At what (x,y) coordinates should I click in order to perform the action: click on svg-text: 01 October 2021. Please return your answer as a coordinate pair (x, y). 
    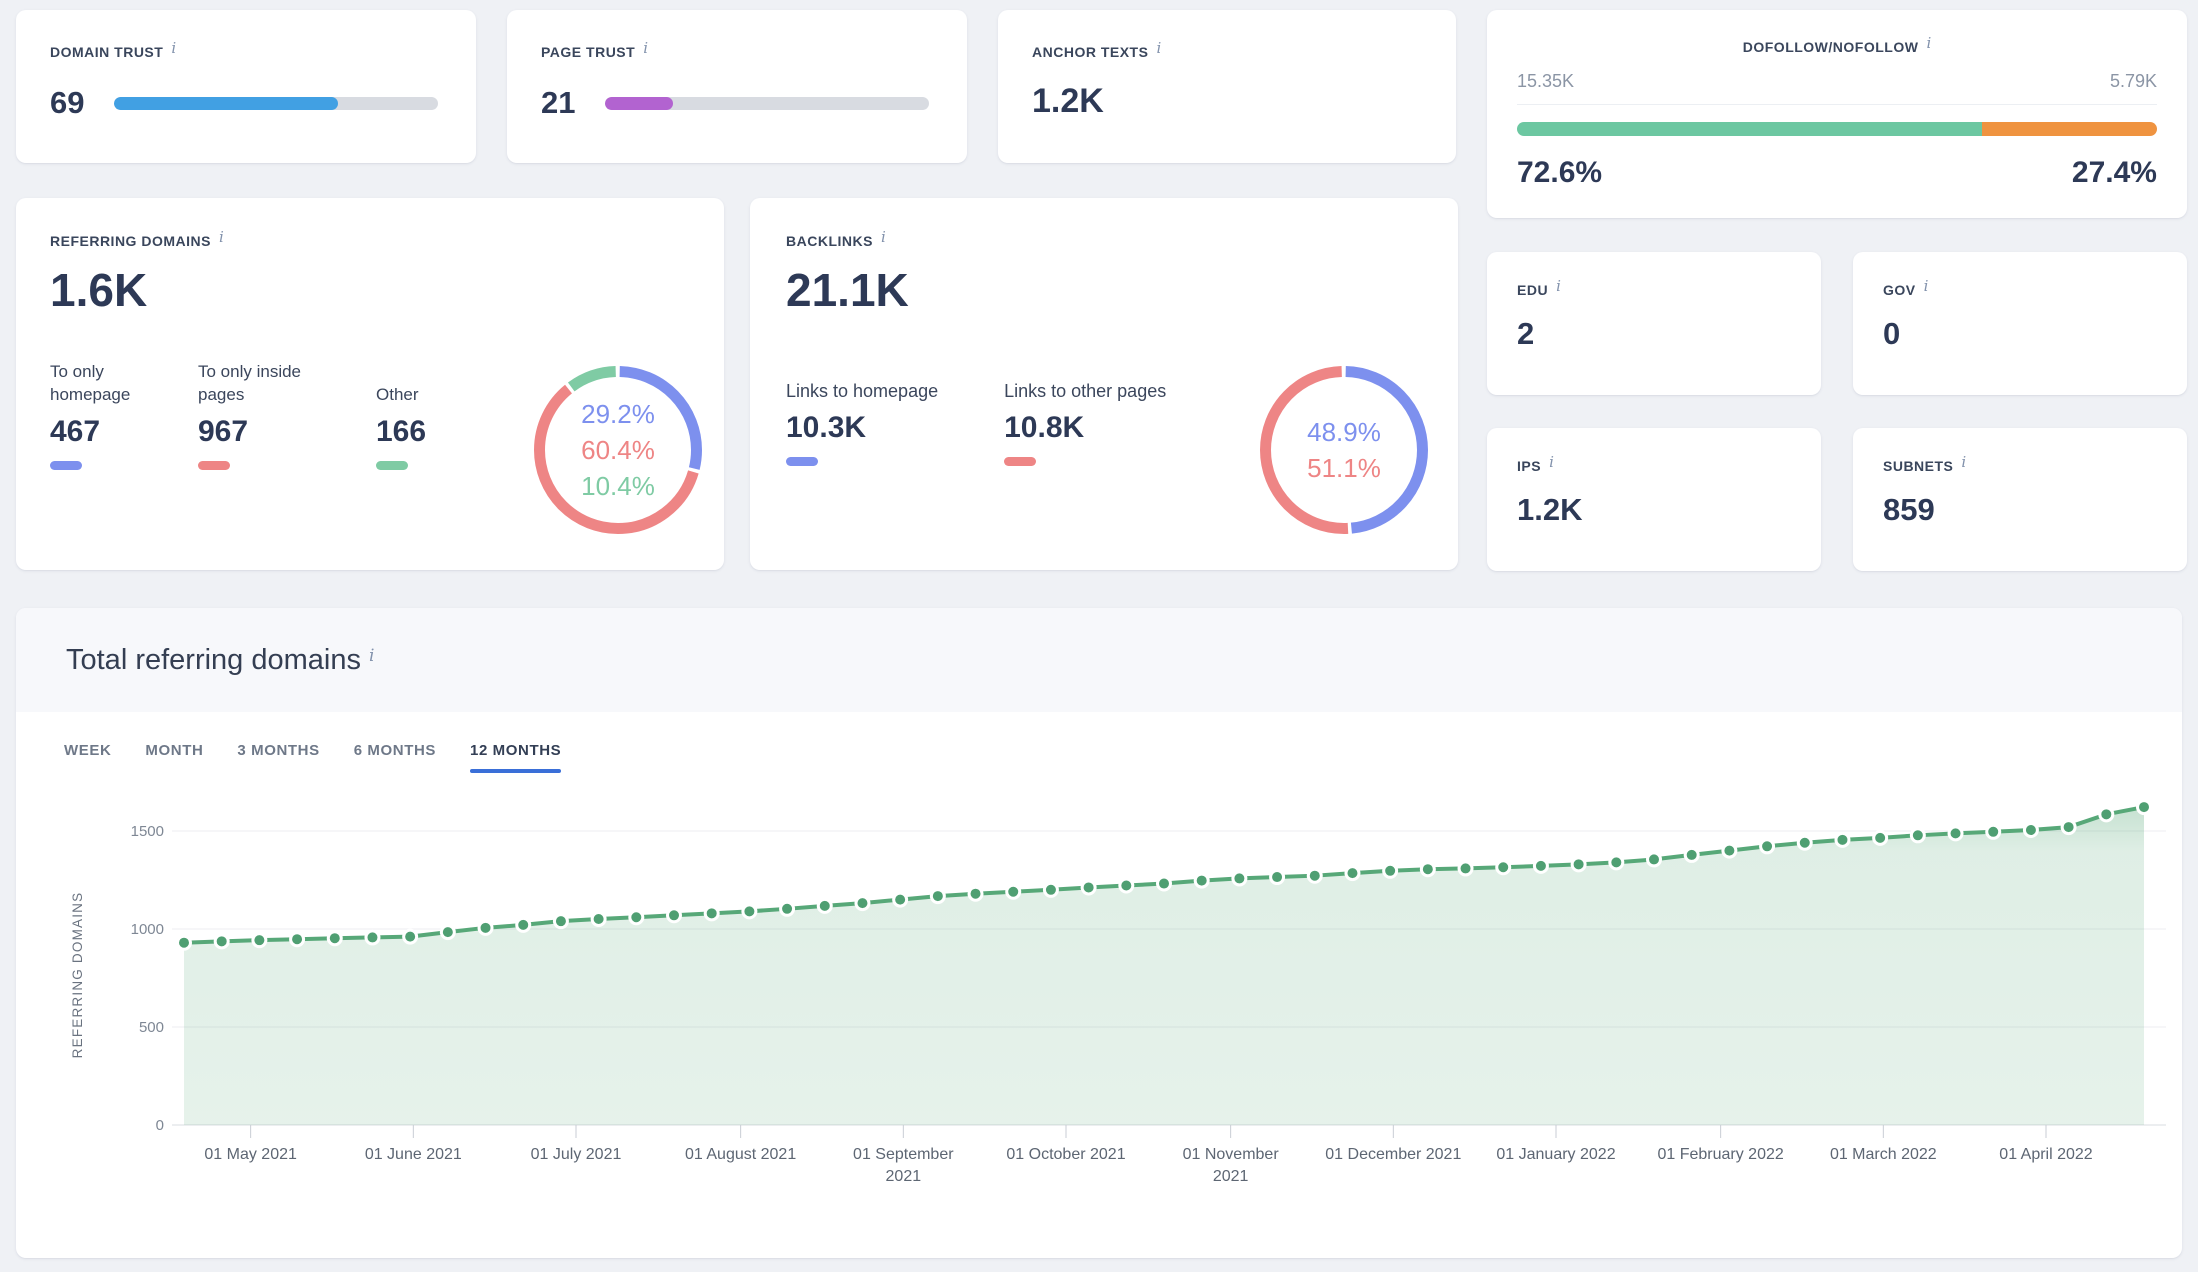
    Looking at the image, I should click on (1065, 1154).